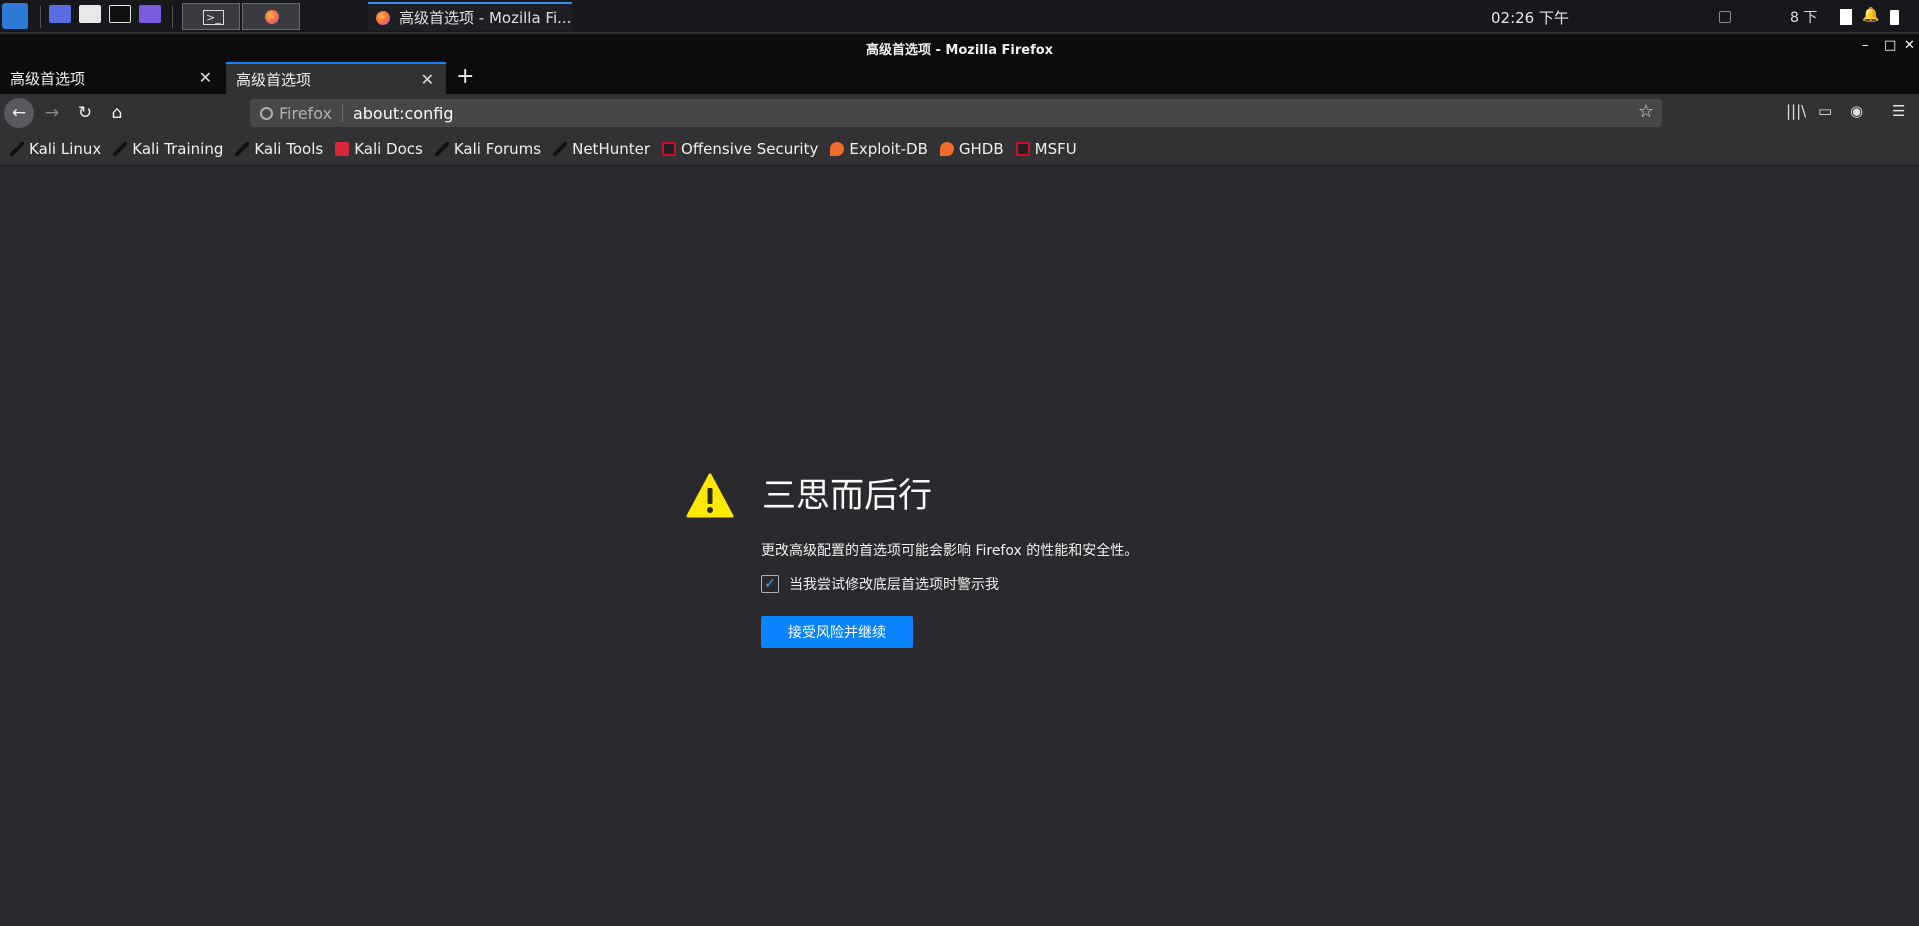 This screenshot has width=1919, height=926. I want to click on bookmark-kali-training: Kali Training, so click(168, 149).